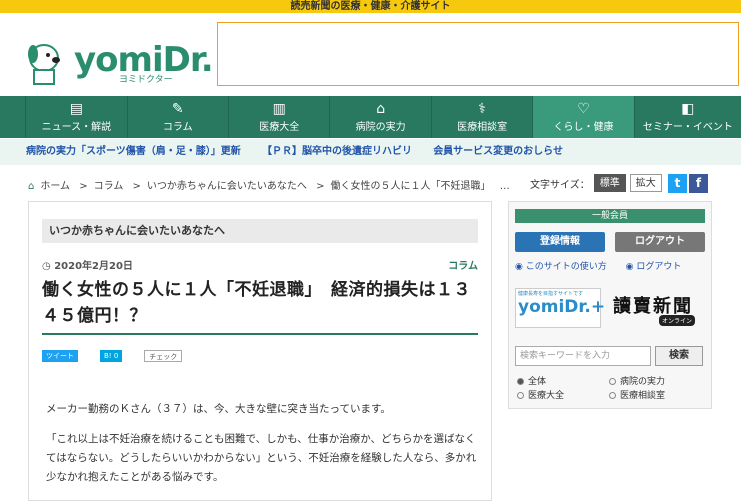  I want to click on article-paragraph: メーカー勤務のＫさん（３７）は、今、大きな壁に突き当たっています。, so click(218, 409).